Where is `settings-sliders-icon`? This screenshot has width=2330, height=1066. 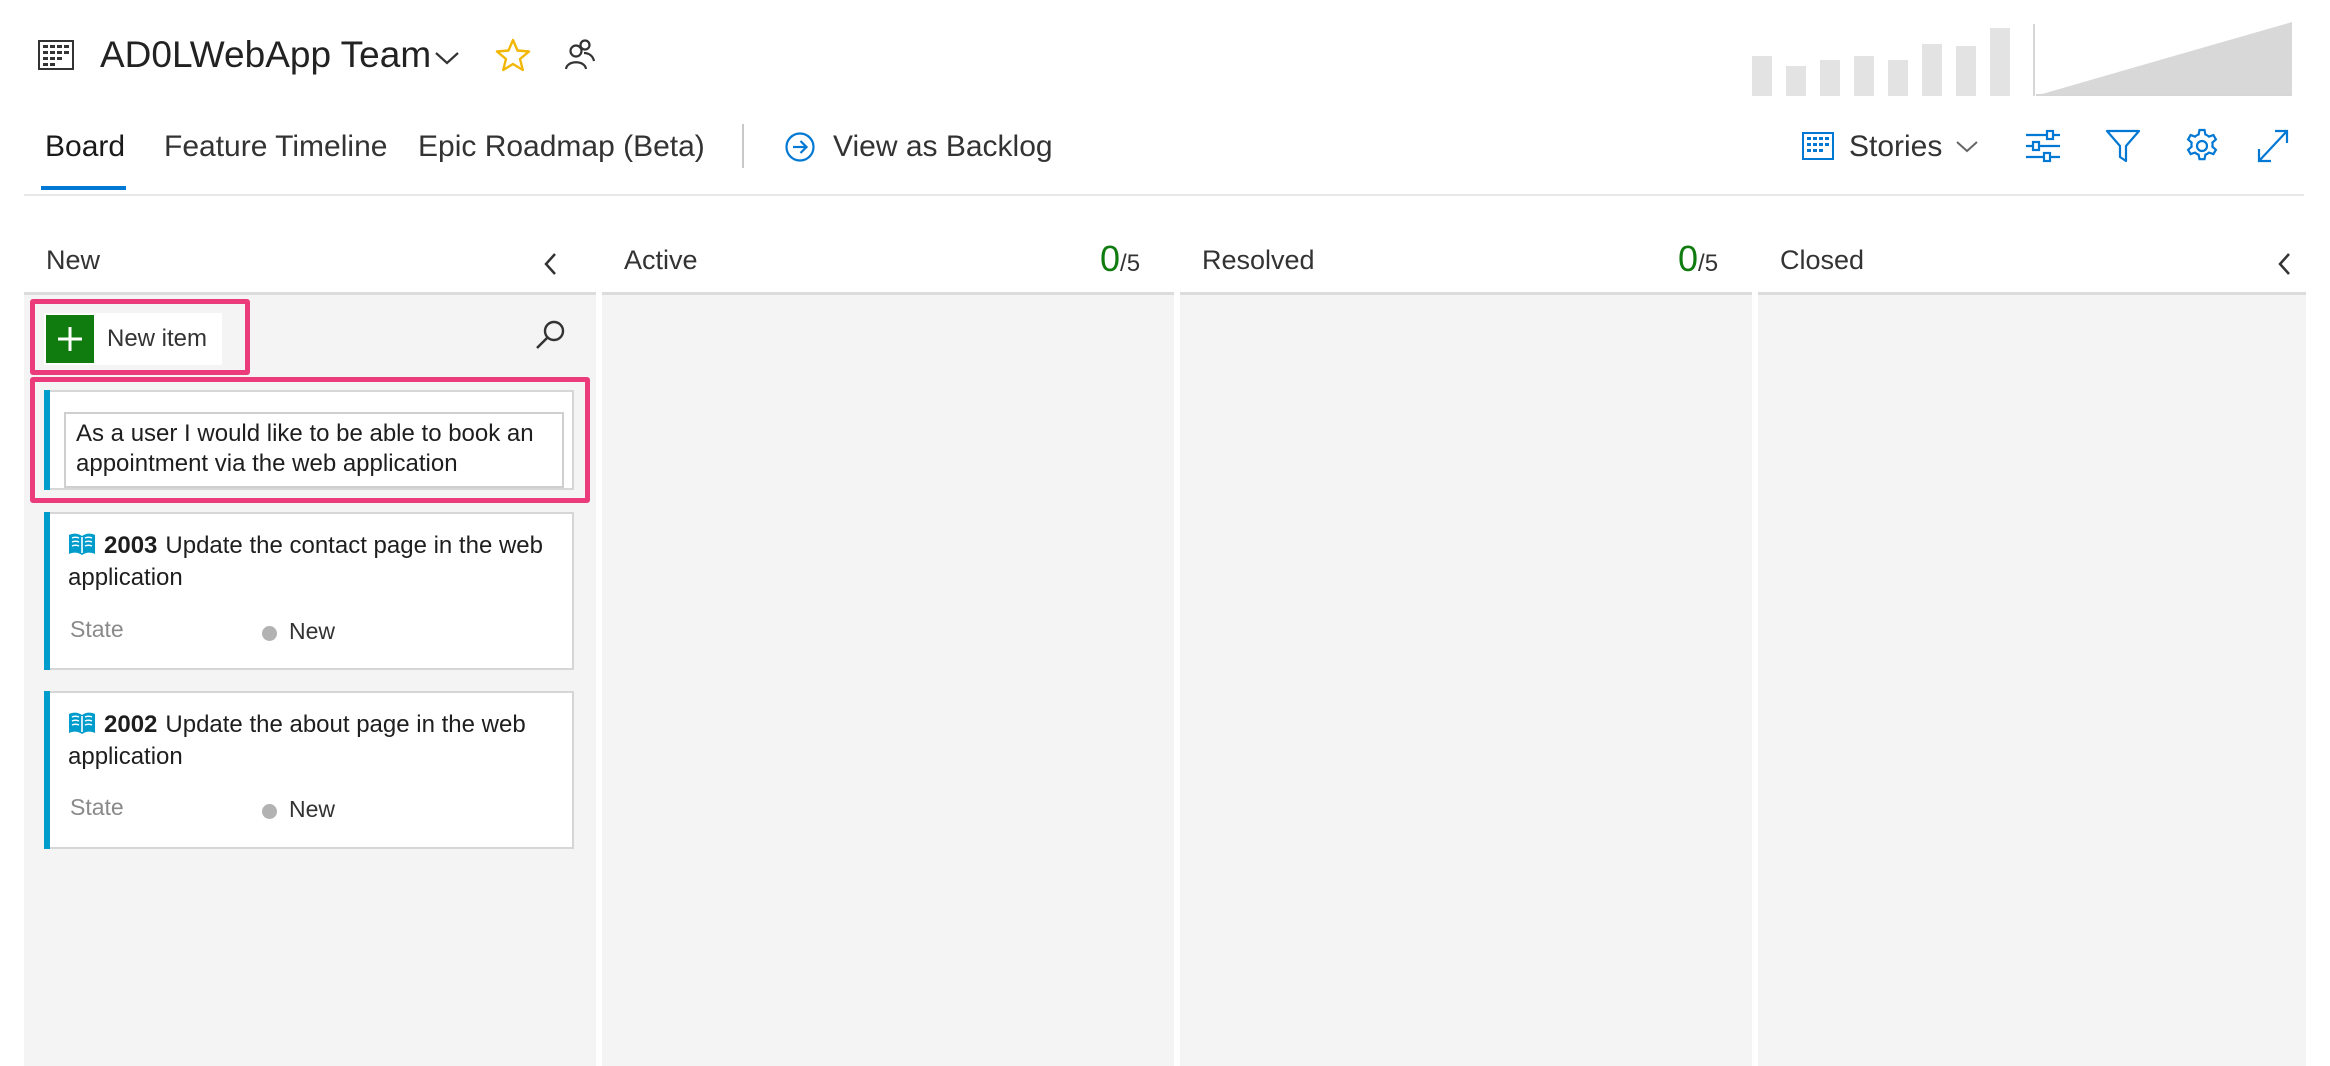
settings-sliders-icon is located at coordinates (2043, 146).